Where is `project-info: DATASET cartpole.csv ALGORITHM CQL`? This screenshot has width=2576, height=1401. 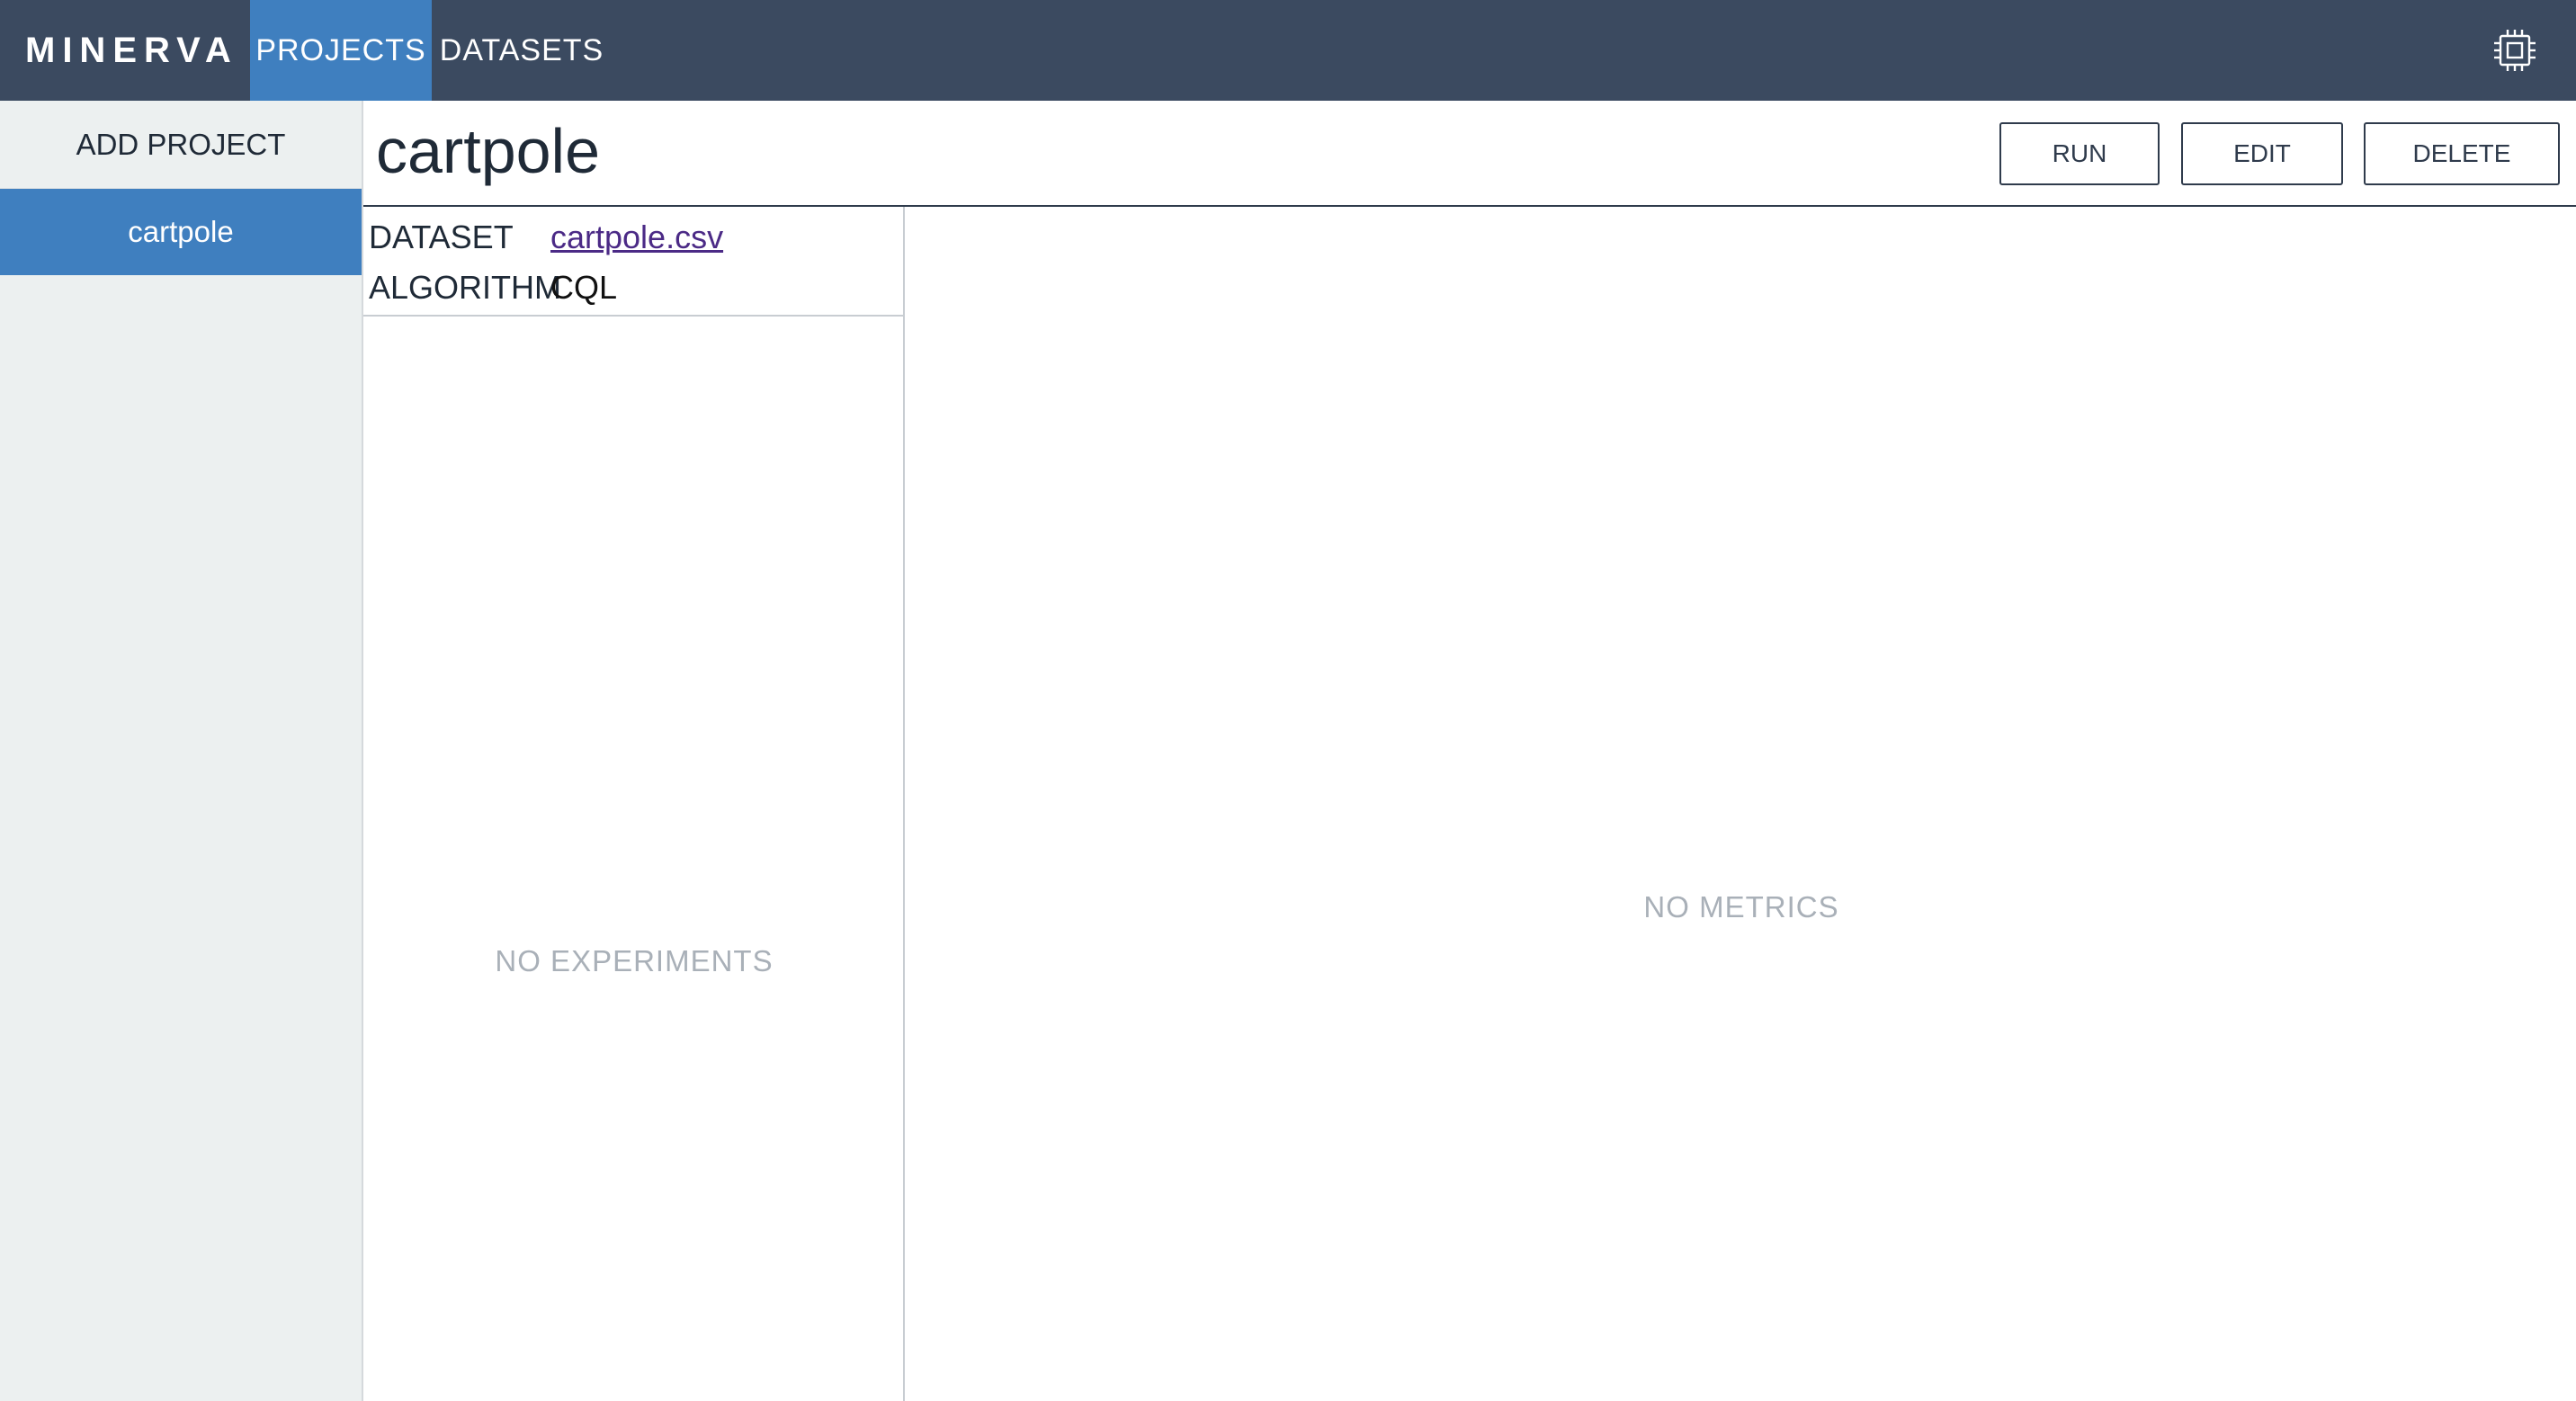
project-info: DATASET cartpole.csv ALGORITHM CQL is located at coordinates (633, 262).